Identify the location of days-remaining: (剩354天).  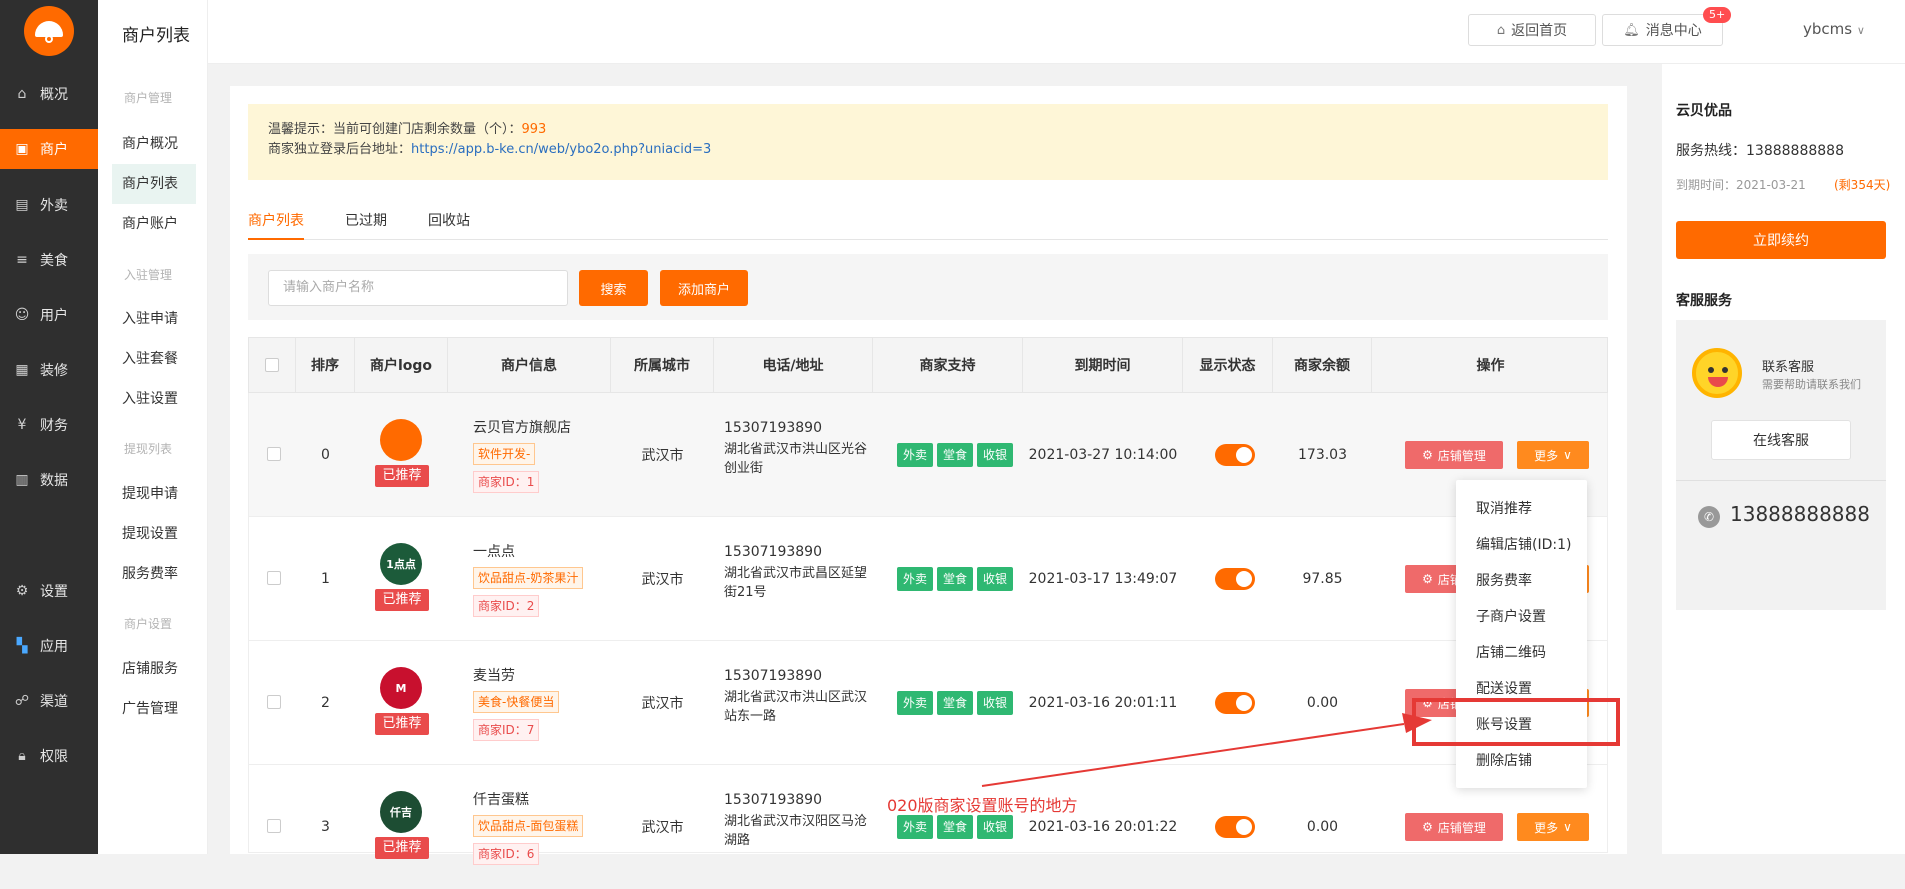
(1862, 185).